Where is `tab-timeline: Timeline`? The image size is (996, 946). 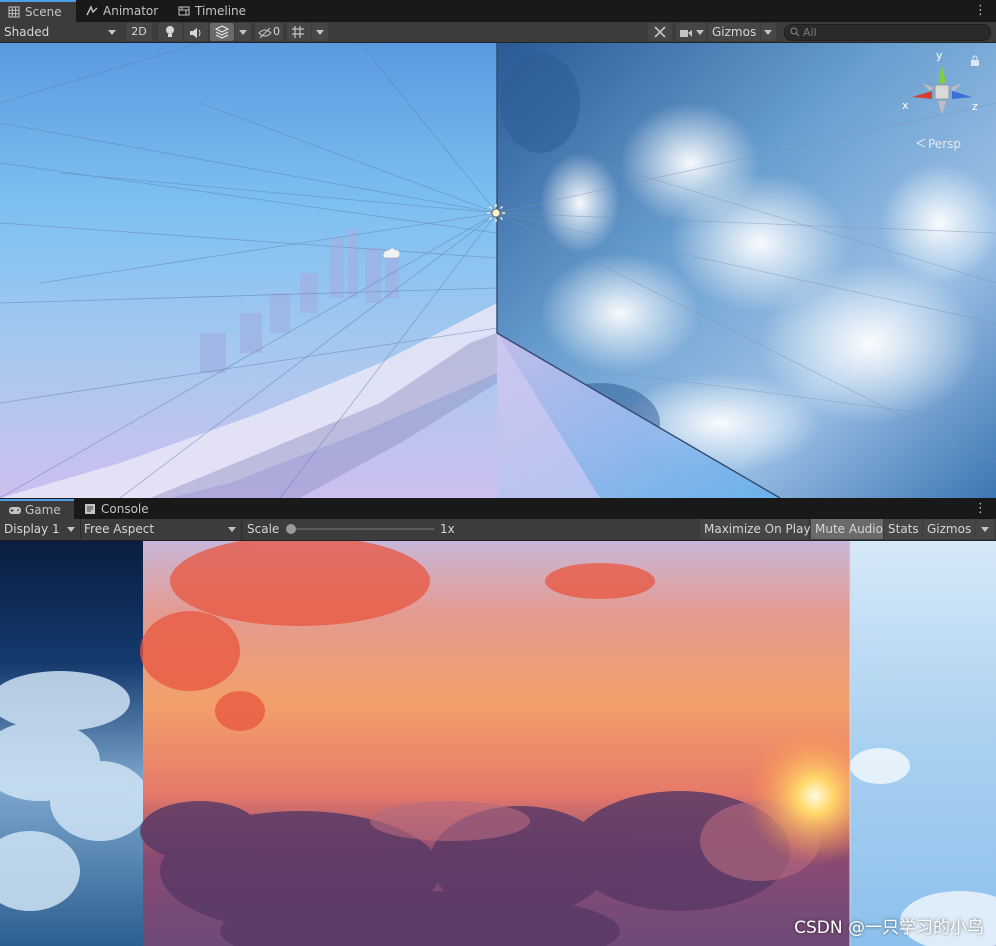 tab-timeline: Timeline is located at coordinates (215, 11).